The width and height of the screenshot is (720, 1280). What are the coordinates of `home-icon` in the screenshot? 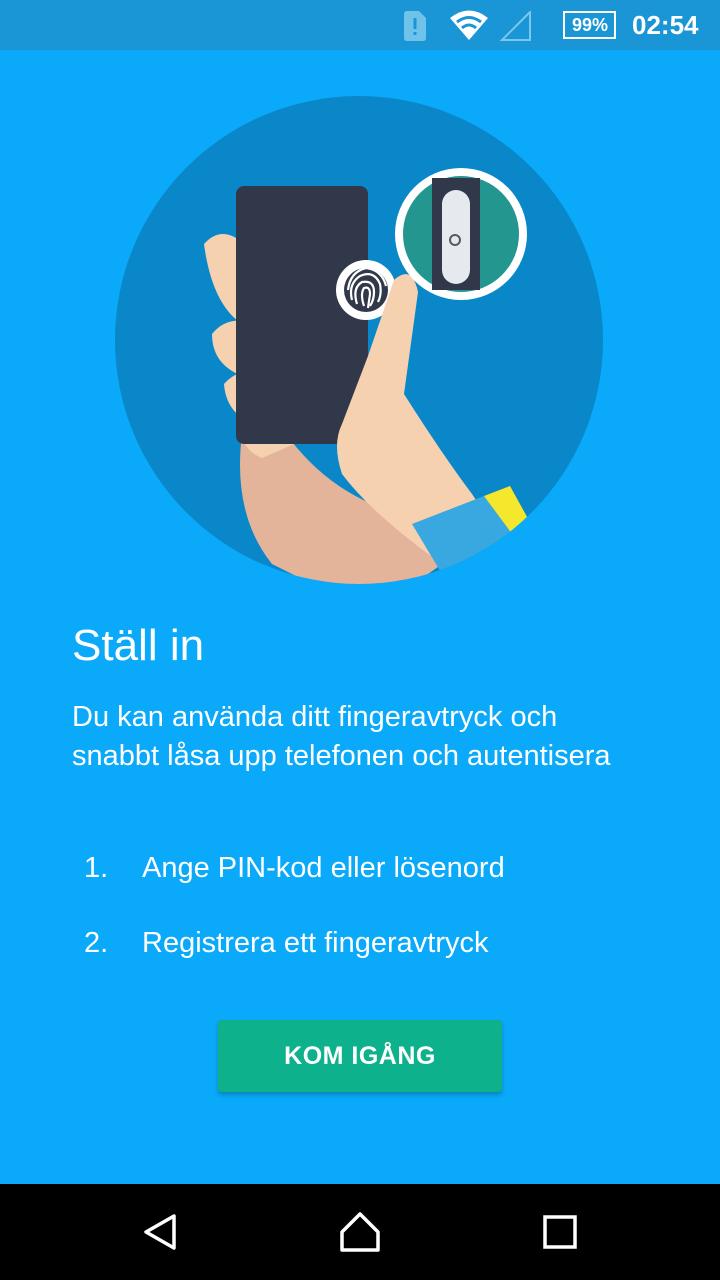 It's located at (360, 1232).